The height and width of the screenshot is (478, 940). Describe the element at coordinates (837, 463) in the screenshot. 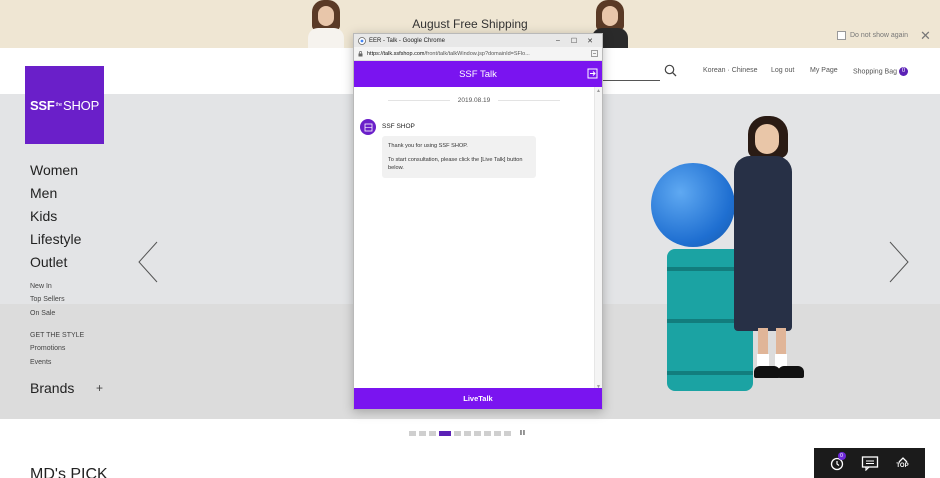

I see `recent-history-button: 0` at that location.